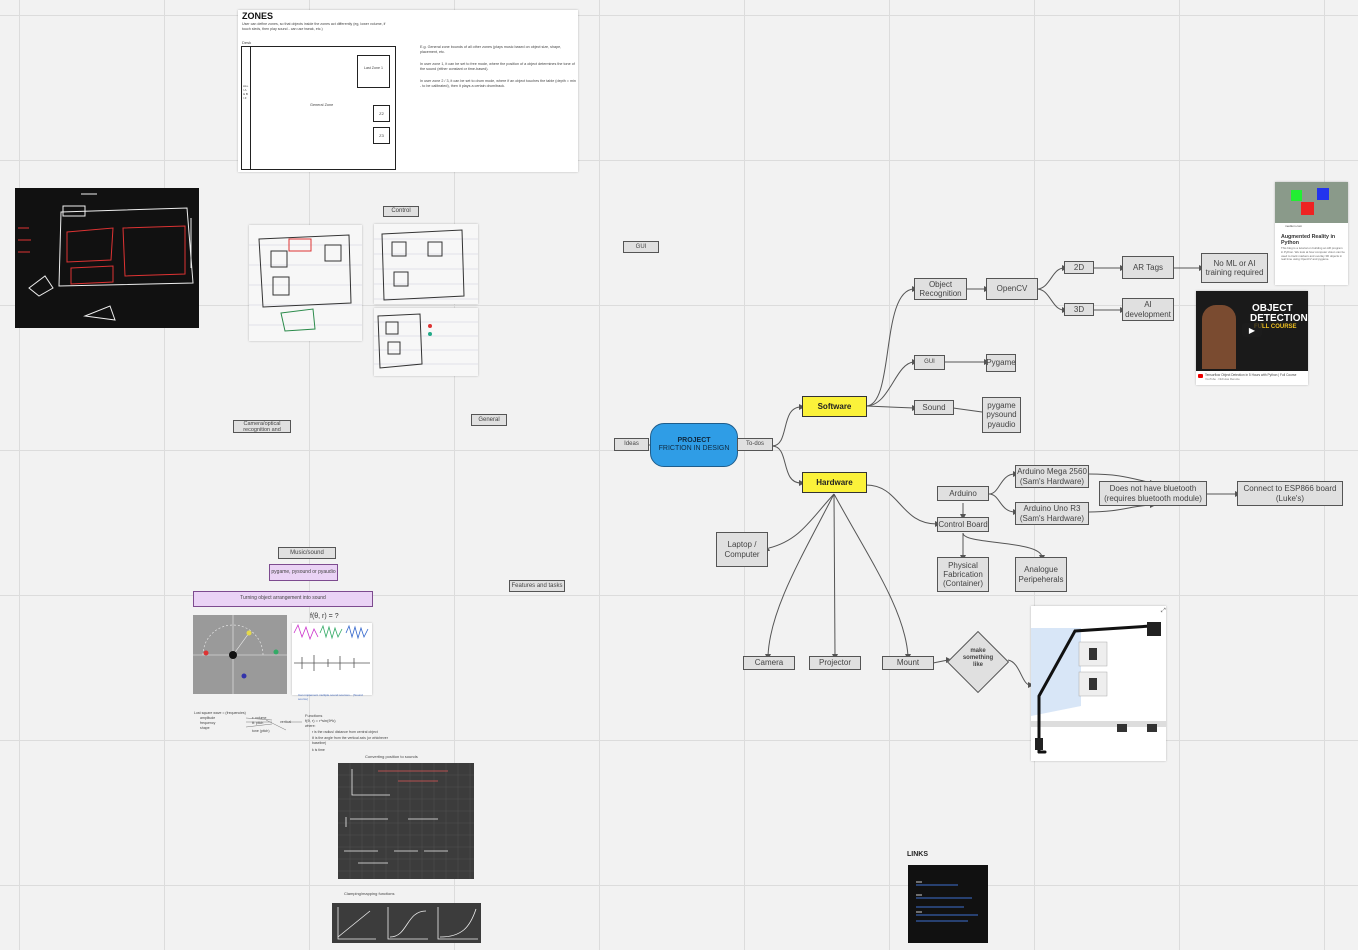  What do you see at coordinates (220, 713) in the screenshot?
I see `left-list-title: Lost square wave = (frequencies)` at bounding box center [220, 713].